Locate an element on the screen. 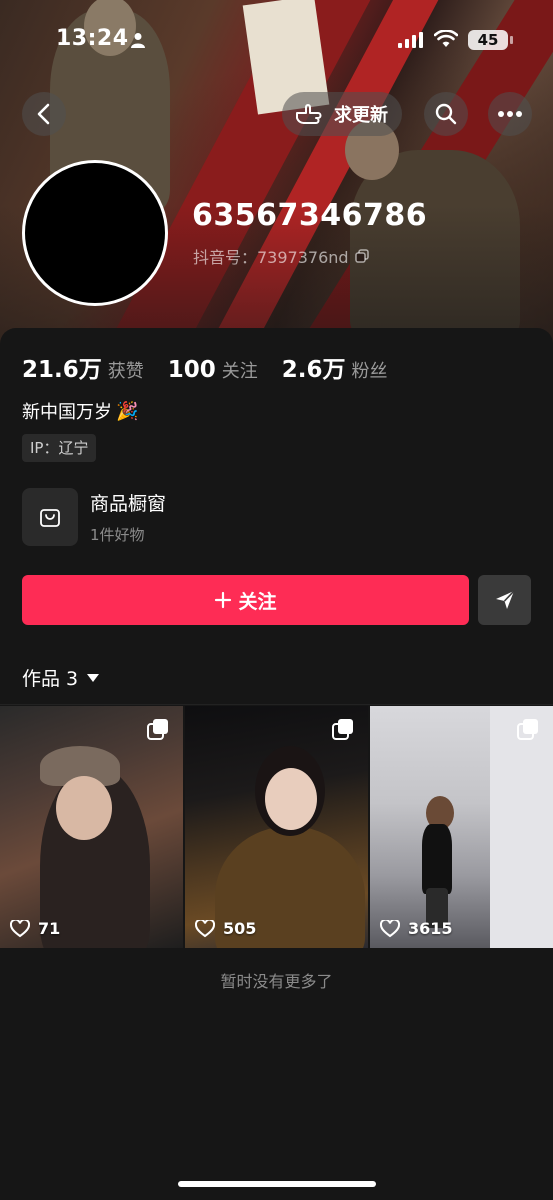 The width and height of the screenshot is (553, 1200). work-likes: 505 is located at coordinates (225, 928).